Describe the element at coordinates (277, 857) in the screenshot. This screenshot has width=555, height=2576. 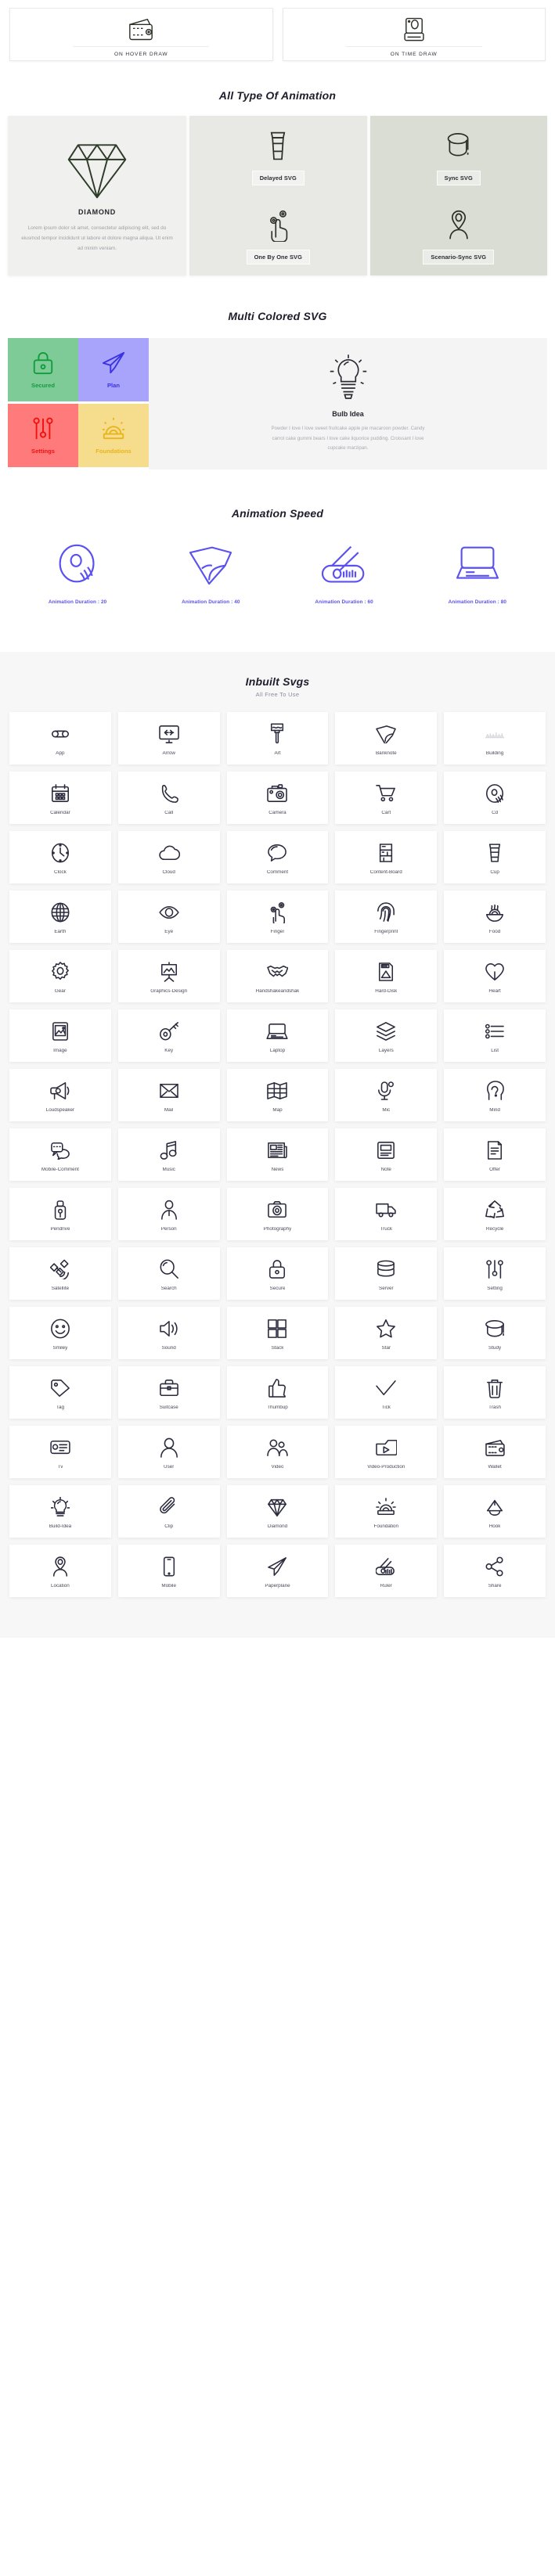
I see `icon-card: Comment` at that location.